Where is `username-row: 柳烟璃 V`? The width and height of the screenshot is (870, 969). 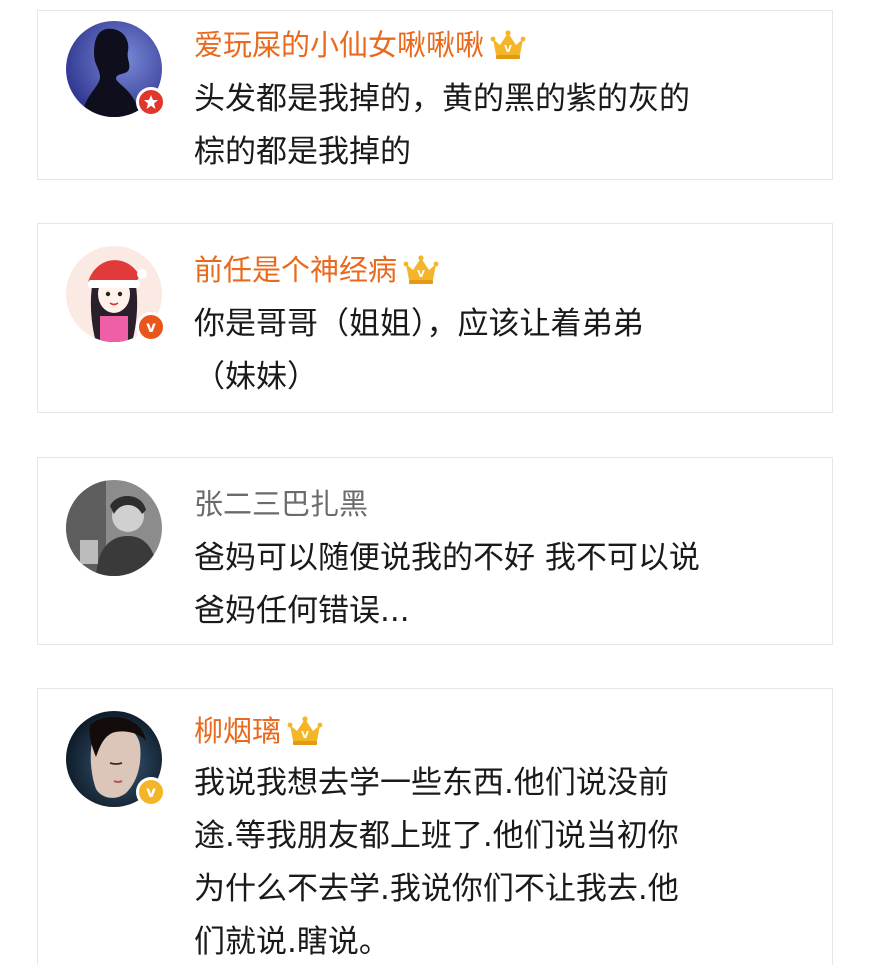 username-row: 柳烟璃 V is located at coordinates (258, 731).